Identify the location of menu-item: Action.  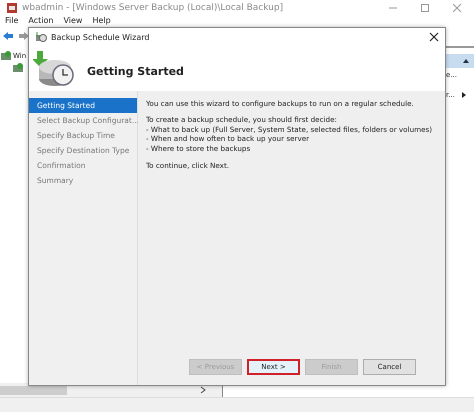
(41, 21).